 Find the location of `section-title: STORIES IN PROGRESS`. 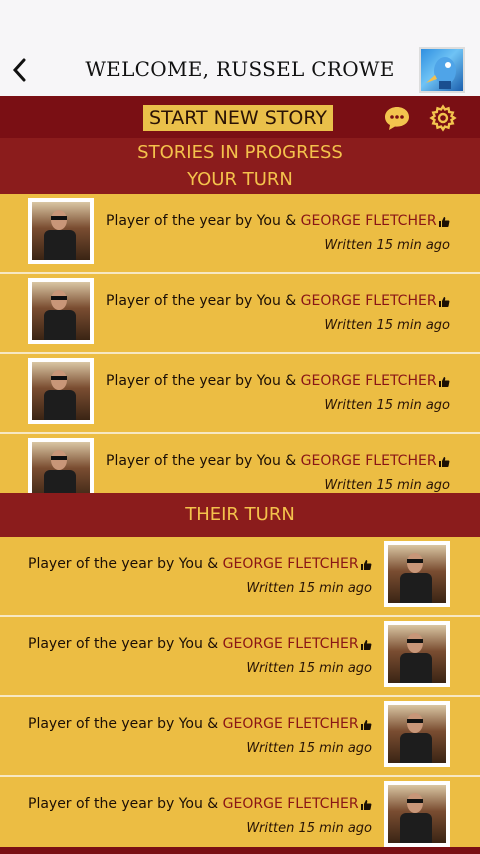

section-title: STORIES IN PROGRESS is located at coordinates (240, 152).